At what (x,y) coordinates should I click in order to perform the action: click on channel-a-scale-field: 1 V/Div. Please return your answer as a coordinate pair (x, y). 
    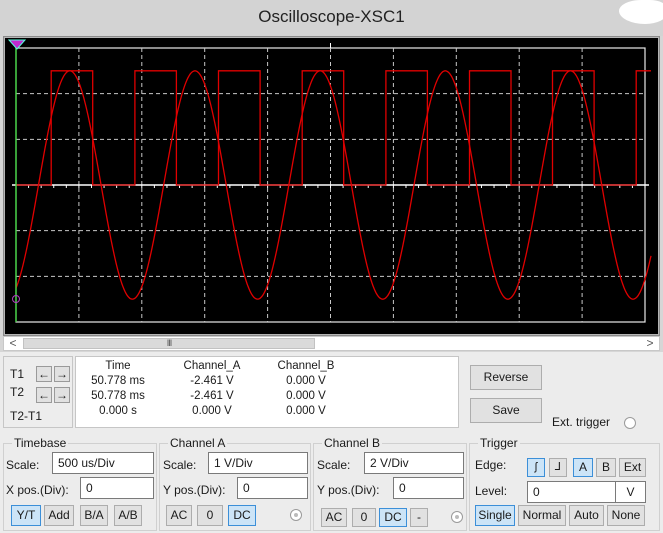
    Looking at the image, I should click on (258, 463).